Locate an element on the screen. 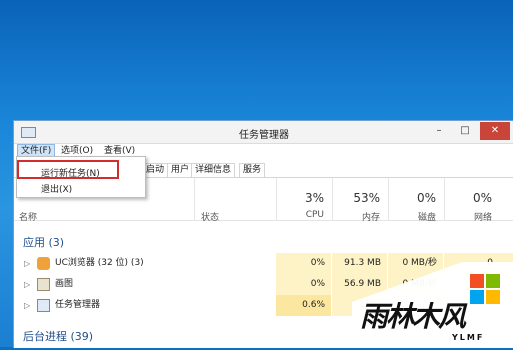 This screenshot has height=350, width=513. group-background-label: 后台进程 (39) is located at coordinates (58, 336).